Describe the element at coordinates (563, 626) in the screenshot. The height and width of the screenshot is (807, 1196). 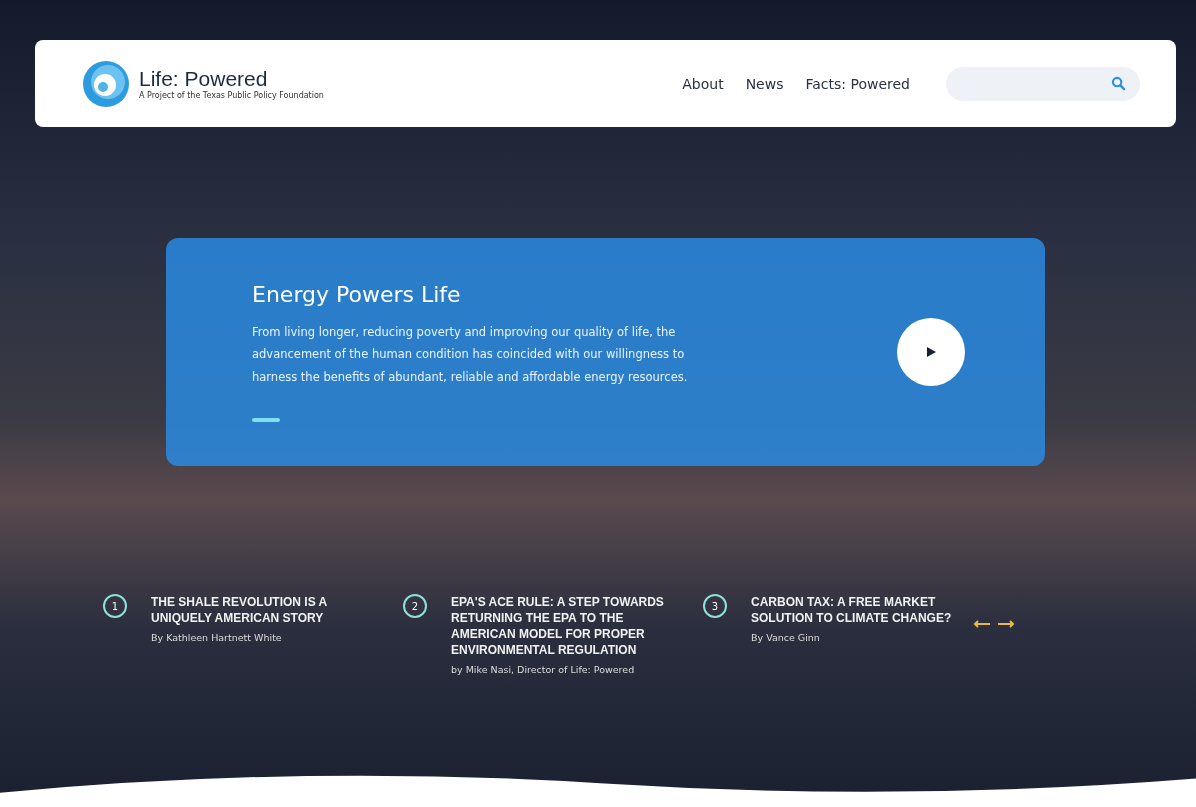
I see `story-title: EPA'S ACE RULE: A STEP TOWARDS RETURNING THE EPA TO THE AMERICAN MODEL FOR PROPER ENVIRONMENTAL REGULATION` at that location.